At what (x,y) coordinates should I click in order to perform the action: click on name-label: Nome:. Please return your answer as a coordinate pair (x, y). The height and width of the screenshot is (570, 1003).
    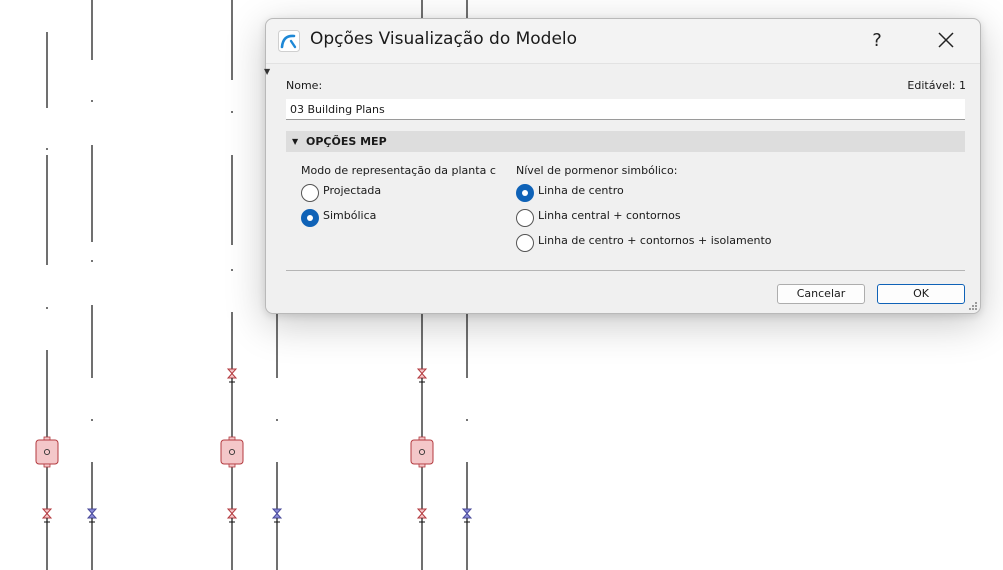
    Looking at the image, I should click on (304, 85).